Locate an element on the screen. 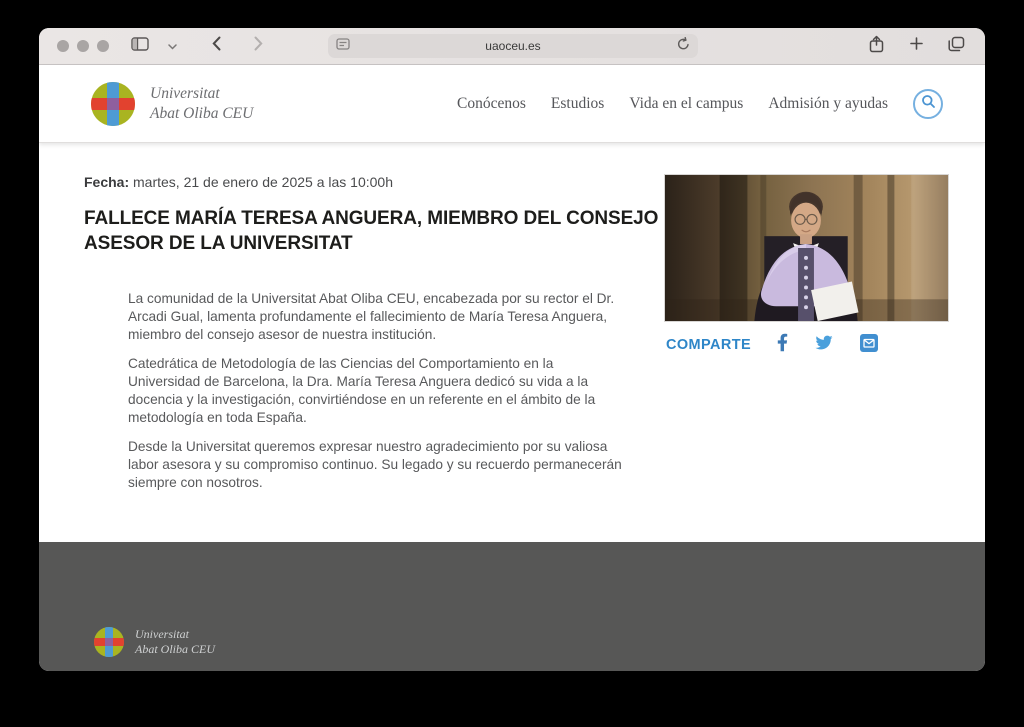  footer-logo: Universitat Abat Oliba CEU is located at coordinates (154, 642).